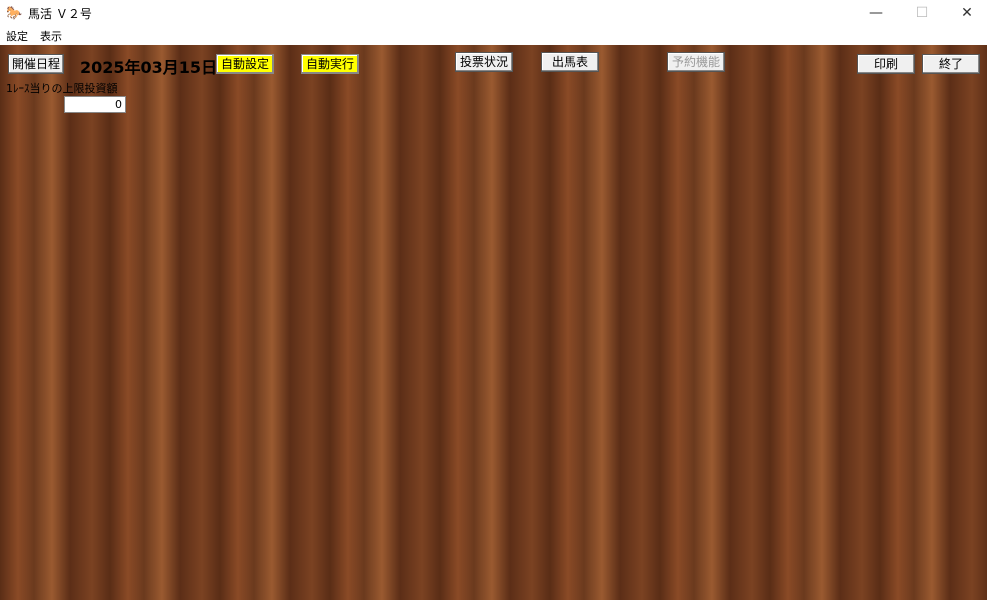 The width and height of the screenshot is (987, 600). What do you see at coordinates (493, 13) in the screenshot?
I see `title-bar: 🐎 馬活 Ｖ２号 — ☐ ✕` at bounding box center [493, 13].